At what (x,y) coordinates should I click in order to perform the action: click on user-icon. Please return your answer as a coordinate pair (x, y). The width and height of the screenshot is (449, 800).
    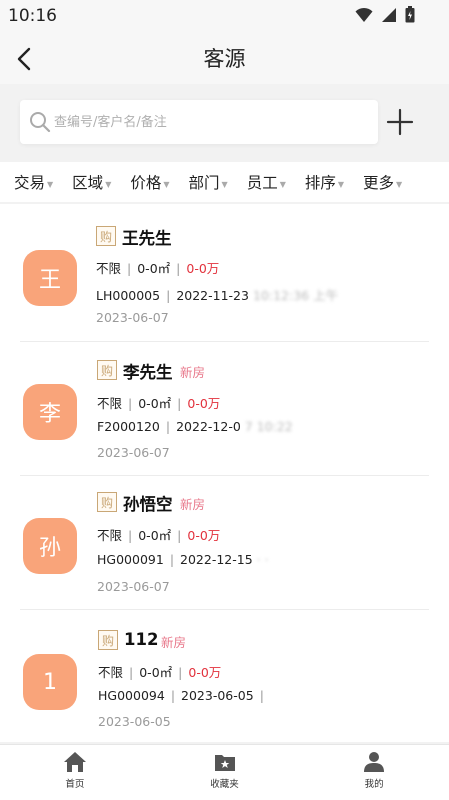
    Looking at the image, I should click on (374, 762).